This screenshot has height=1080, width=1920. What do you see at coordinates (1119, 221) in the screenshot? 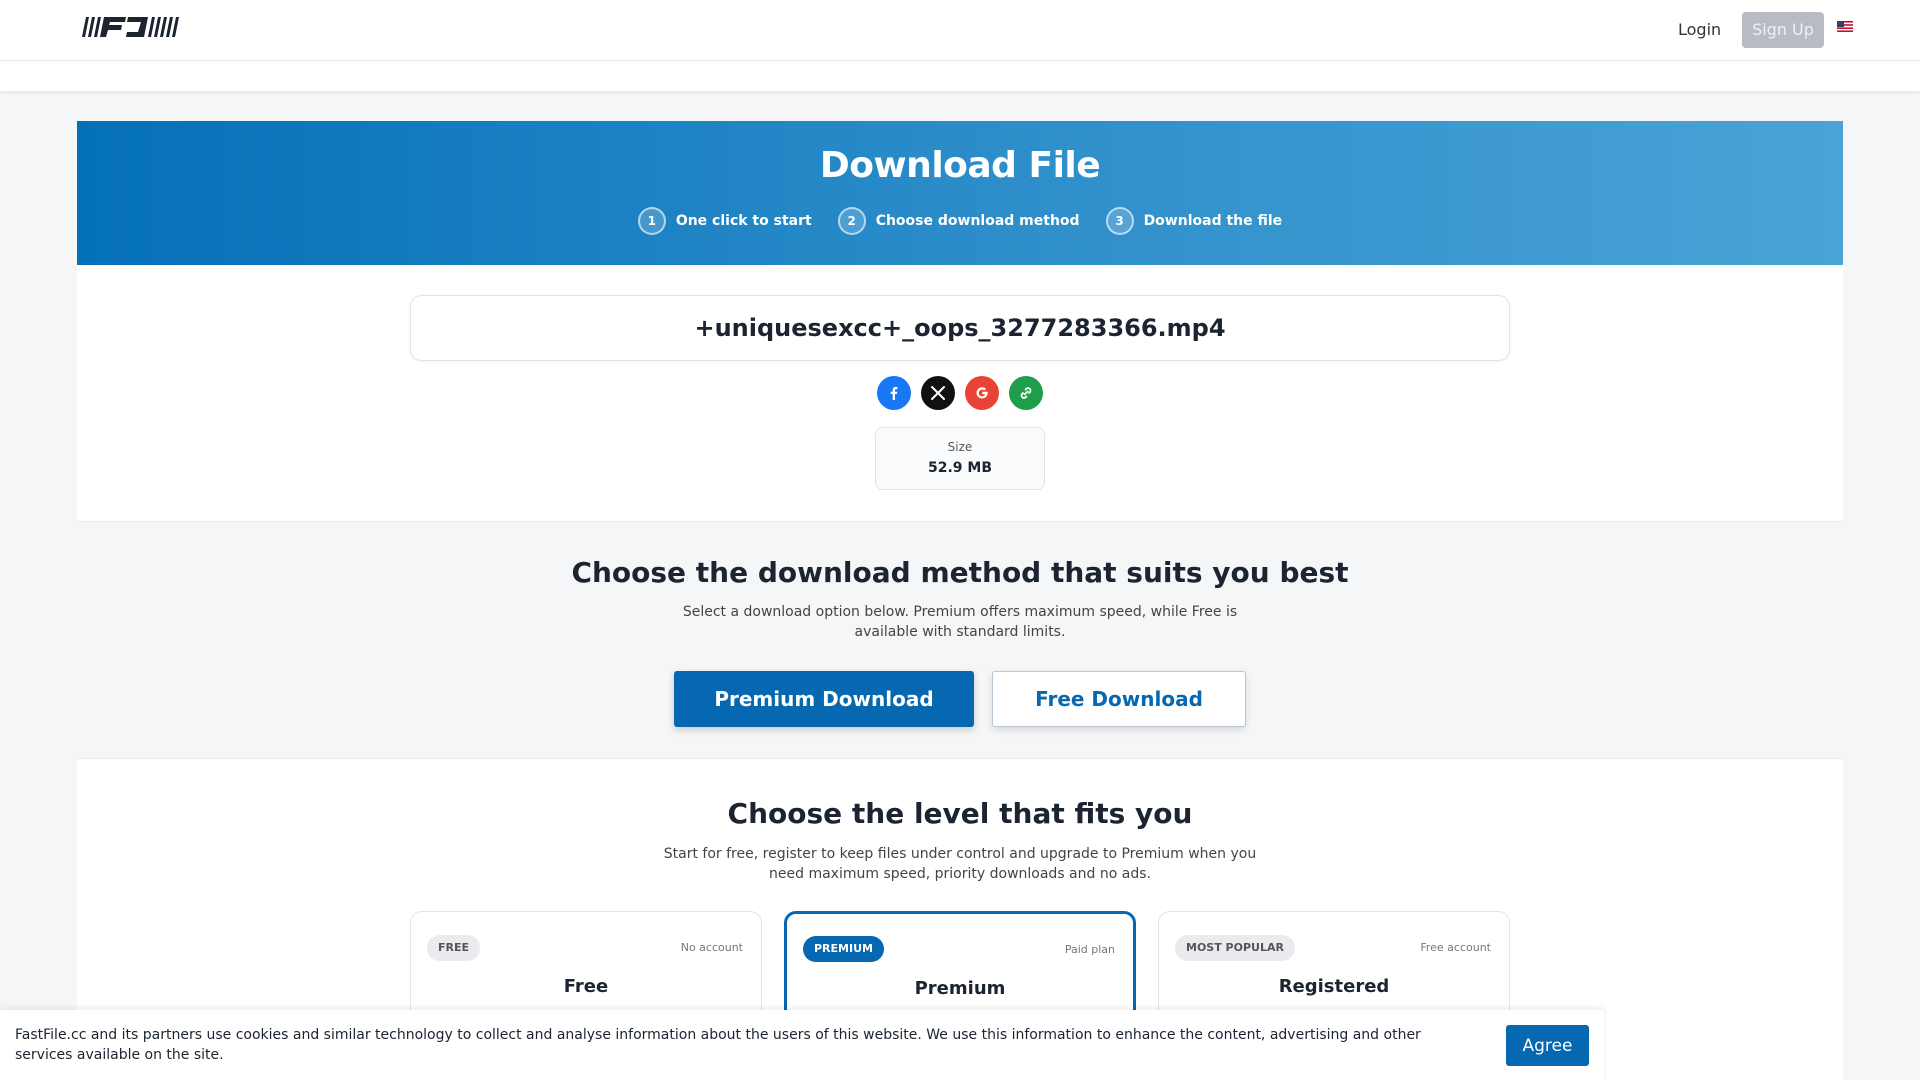
I see `step-number: 3` at bounding box center [1119, 221].